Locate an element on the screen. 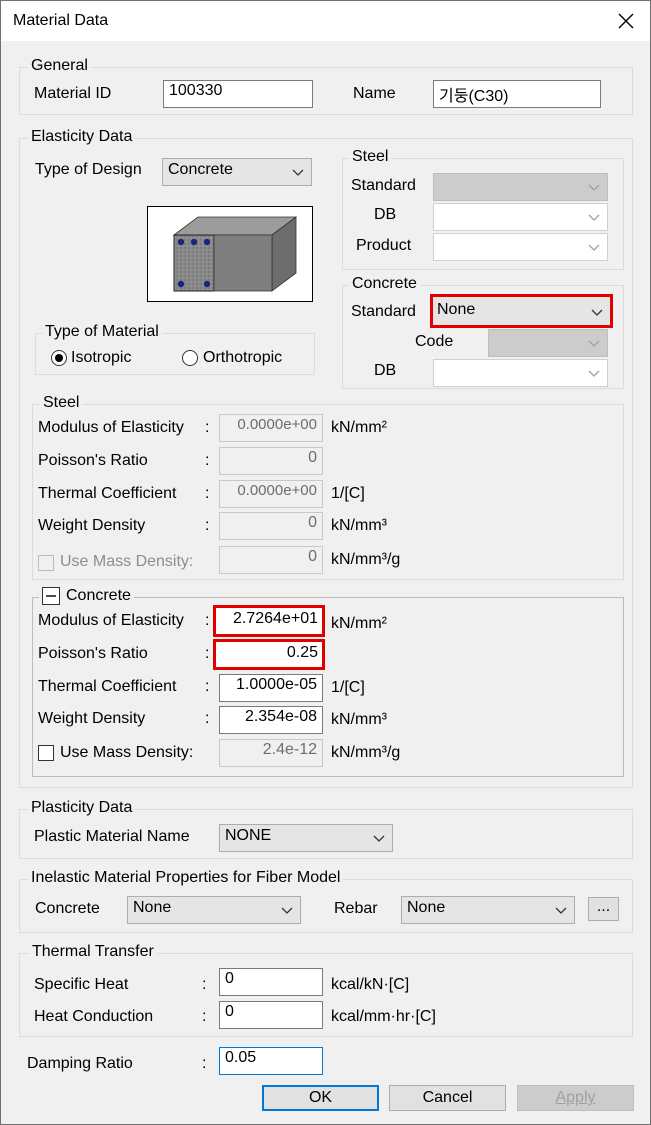 The image size is (651, 1125). material-id-label: Material ID is located at coordinates (73, 93).